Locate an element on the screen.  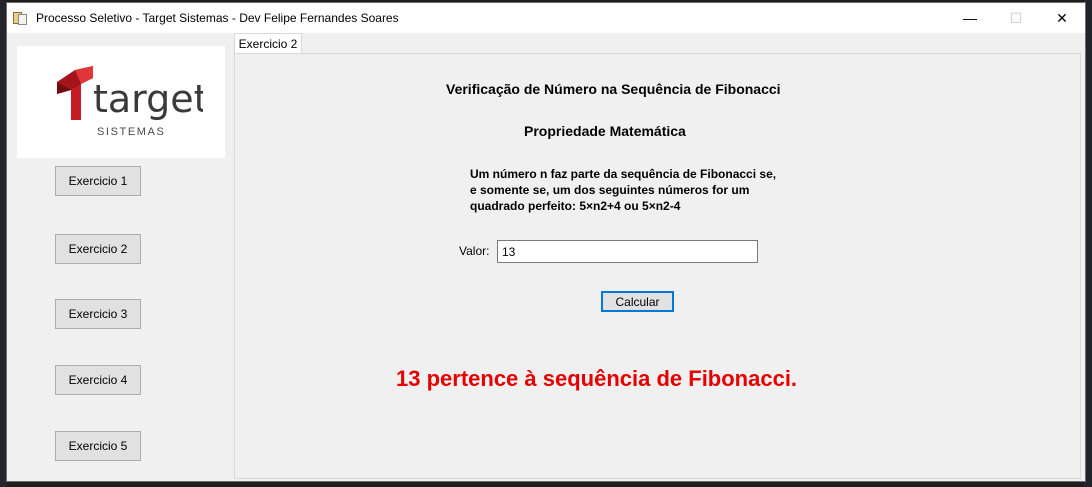
calcular-button: Calcular is located at coordinates (637, 301).